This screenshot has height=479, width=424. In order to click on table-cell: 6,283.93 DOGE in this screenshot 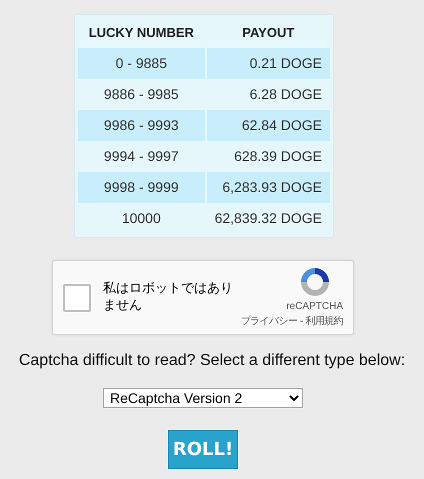, I will do `click(268, 187)`.